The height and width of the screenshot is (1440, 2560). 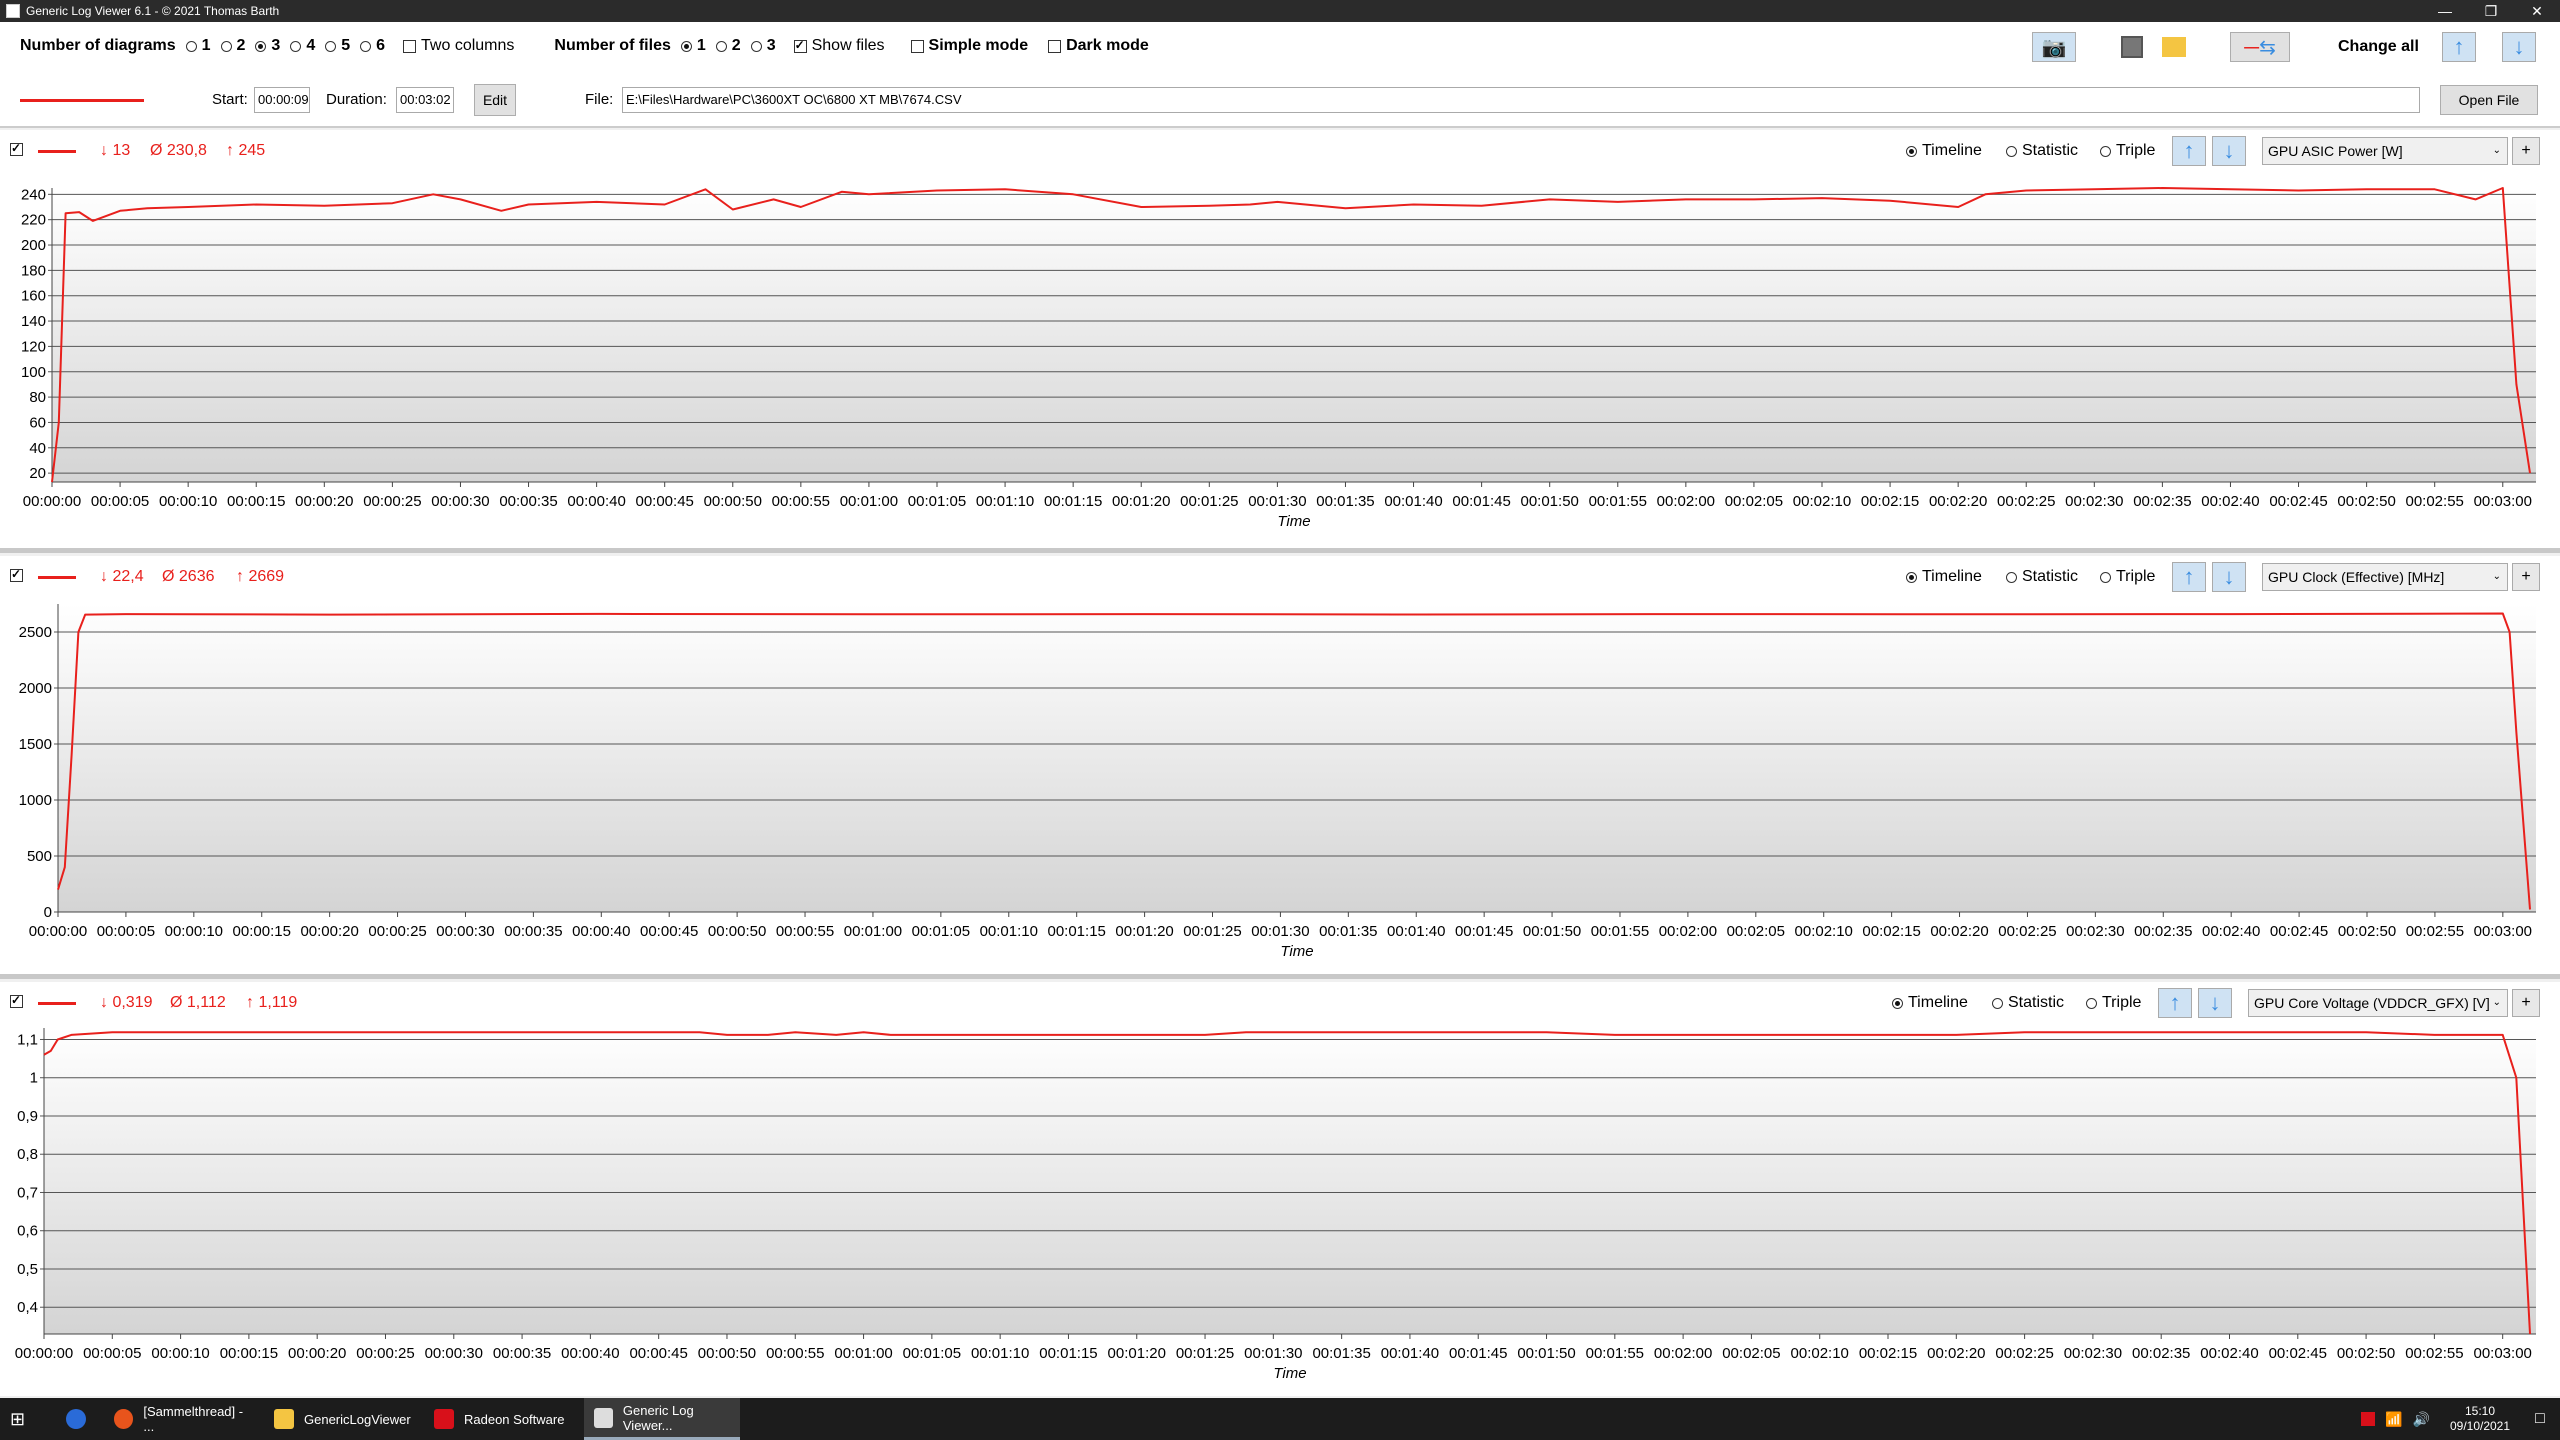 I want to click on x-tick-label: 00:01:40, so click(x=1413, y=501).